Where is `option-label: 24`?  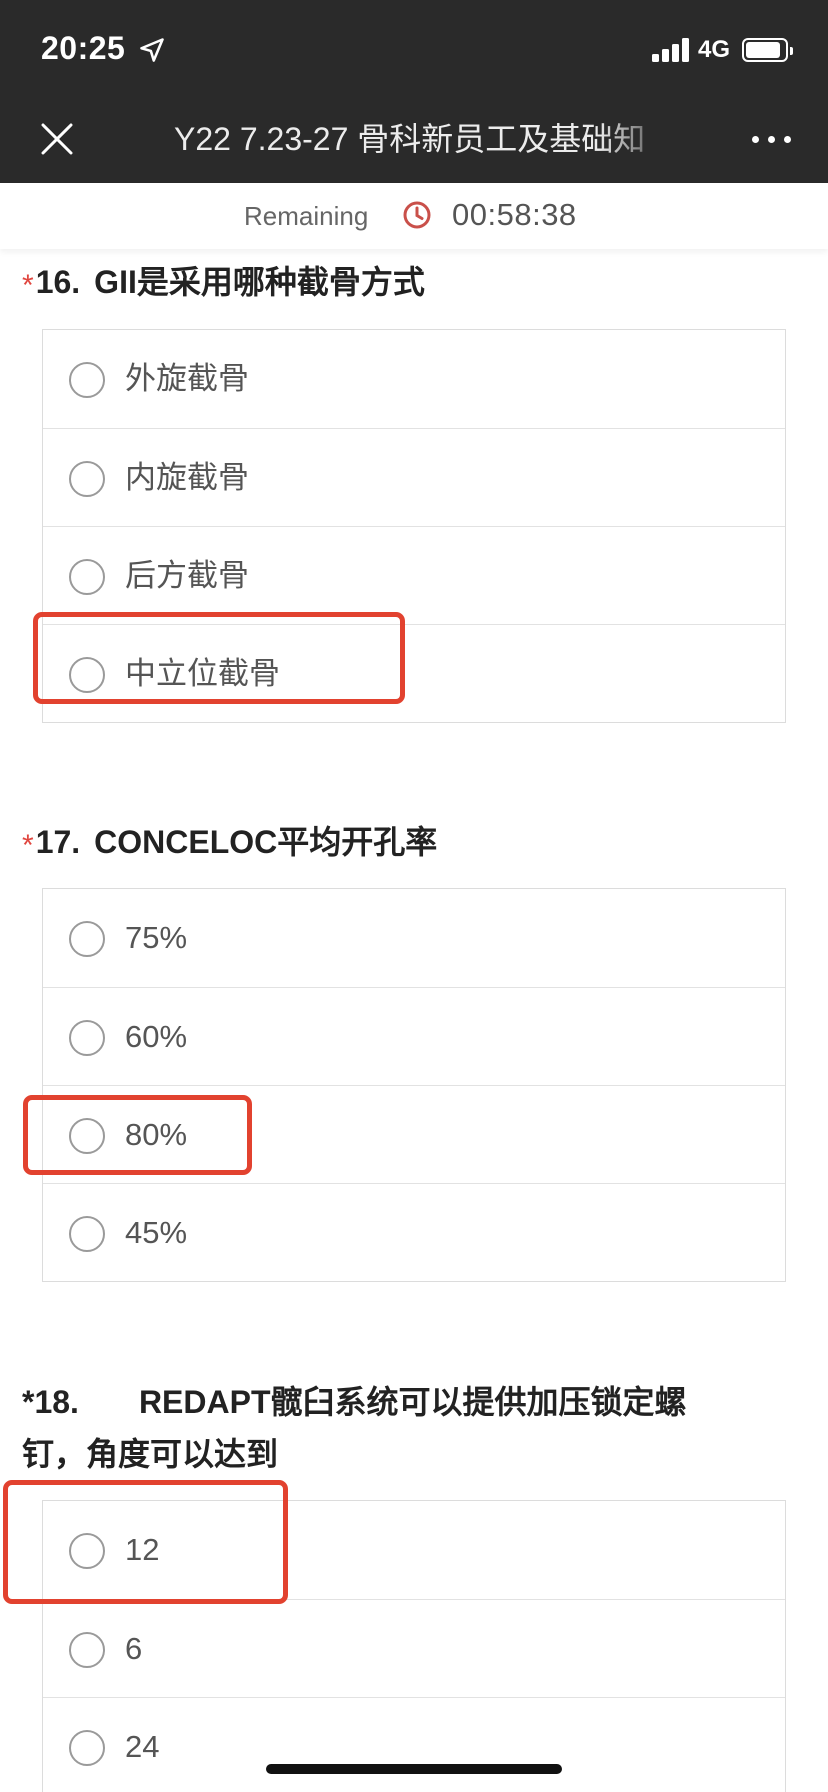 option-label: 24 is located at coordinates (142, 1746).